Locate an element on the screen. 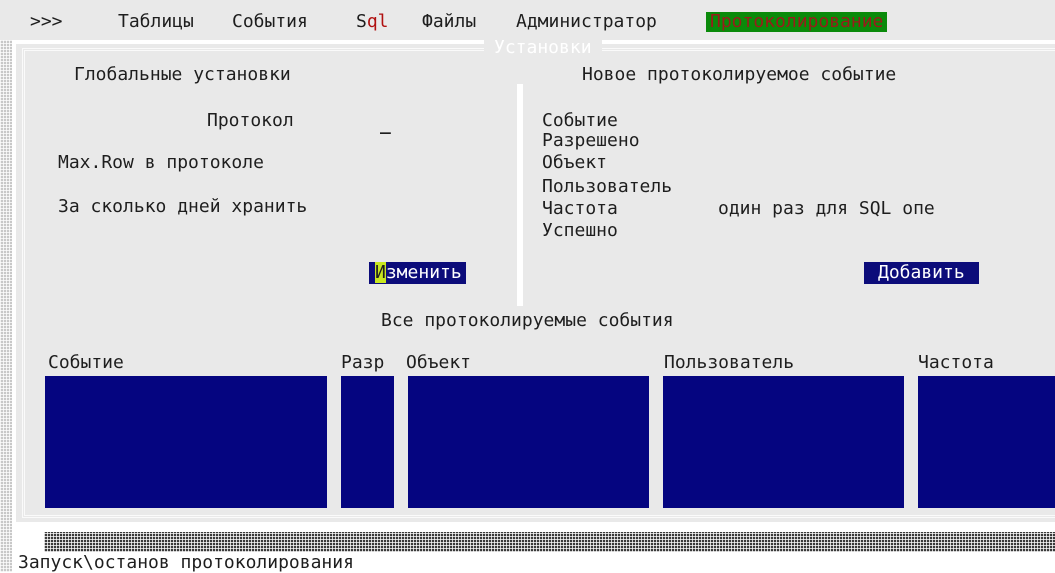 The image size is (1055, 573). days-label: За сколько дней хранить is located at coordinates (183, 206).